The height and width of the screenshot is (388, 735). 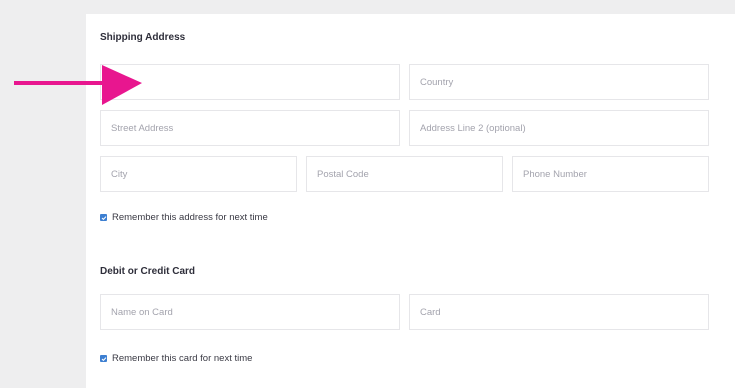 I want to click on remember-card-row: Remember this card for next time, so click(x=176, y=358).